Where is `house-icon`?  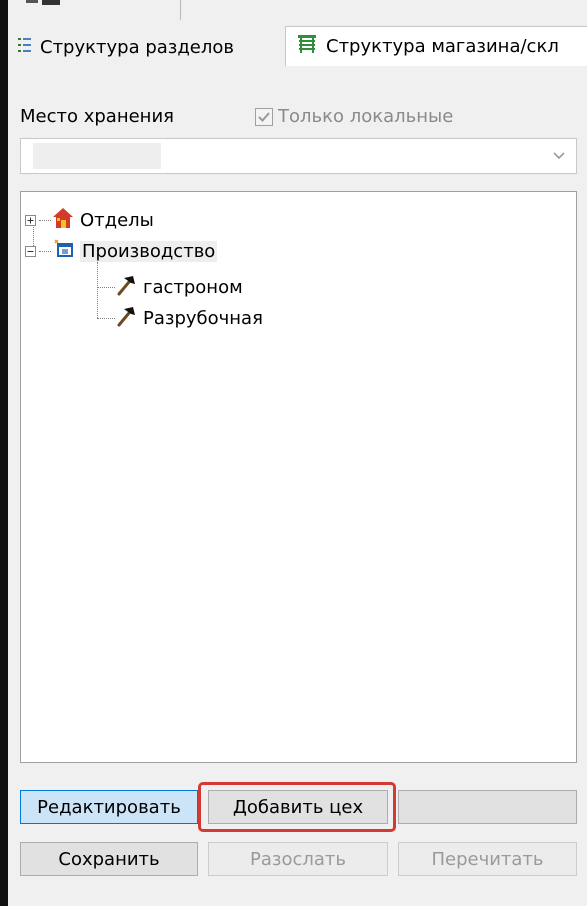
house-icon is located at coordinates (63, 220).